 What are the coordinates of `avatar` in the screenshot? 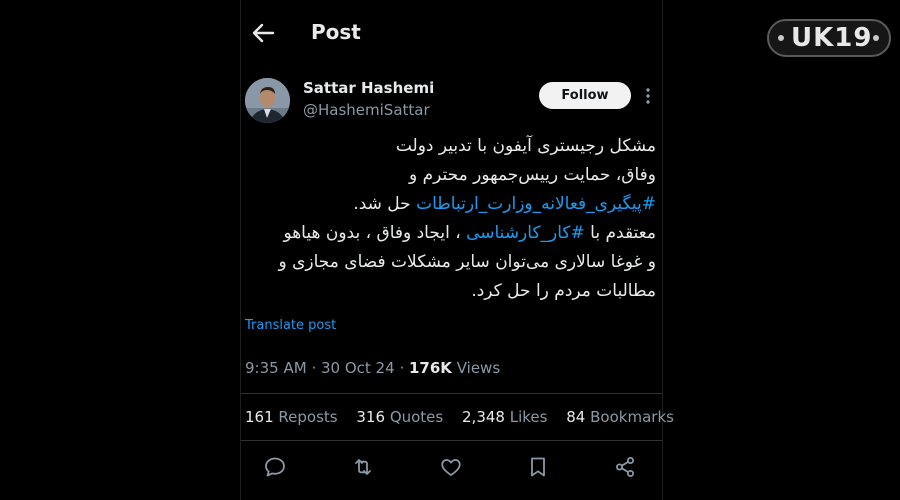 It's located at (267, 100).